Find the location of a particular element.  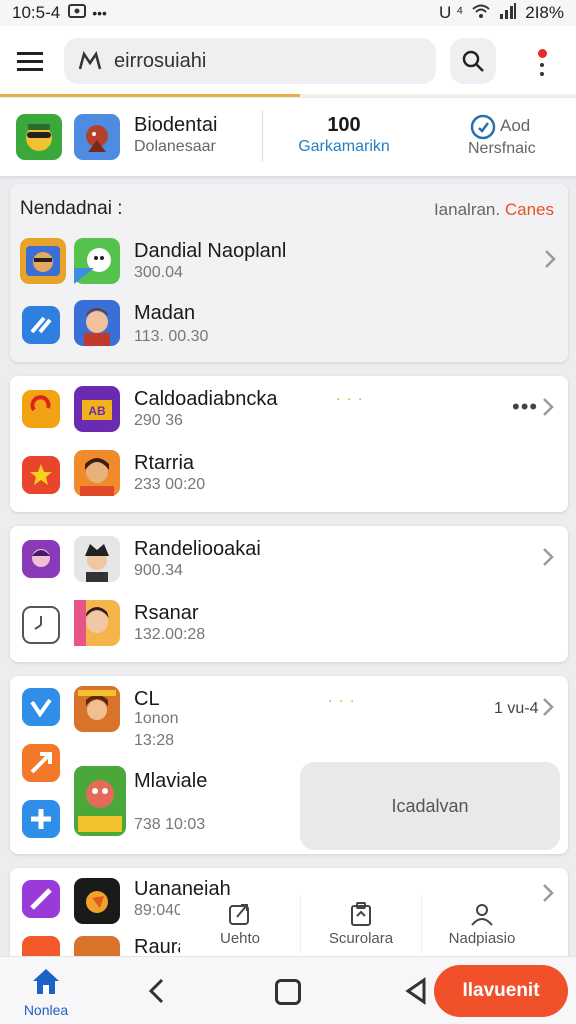

clock-icon is located at coordinates (41, 625).